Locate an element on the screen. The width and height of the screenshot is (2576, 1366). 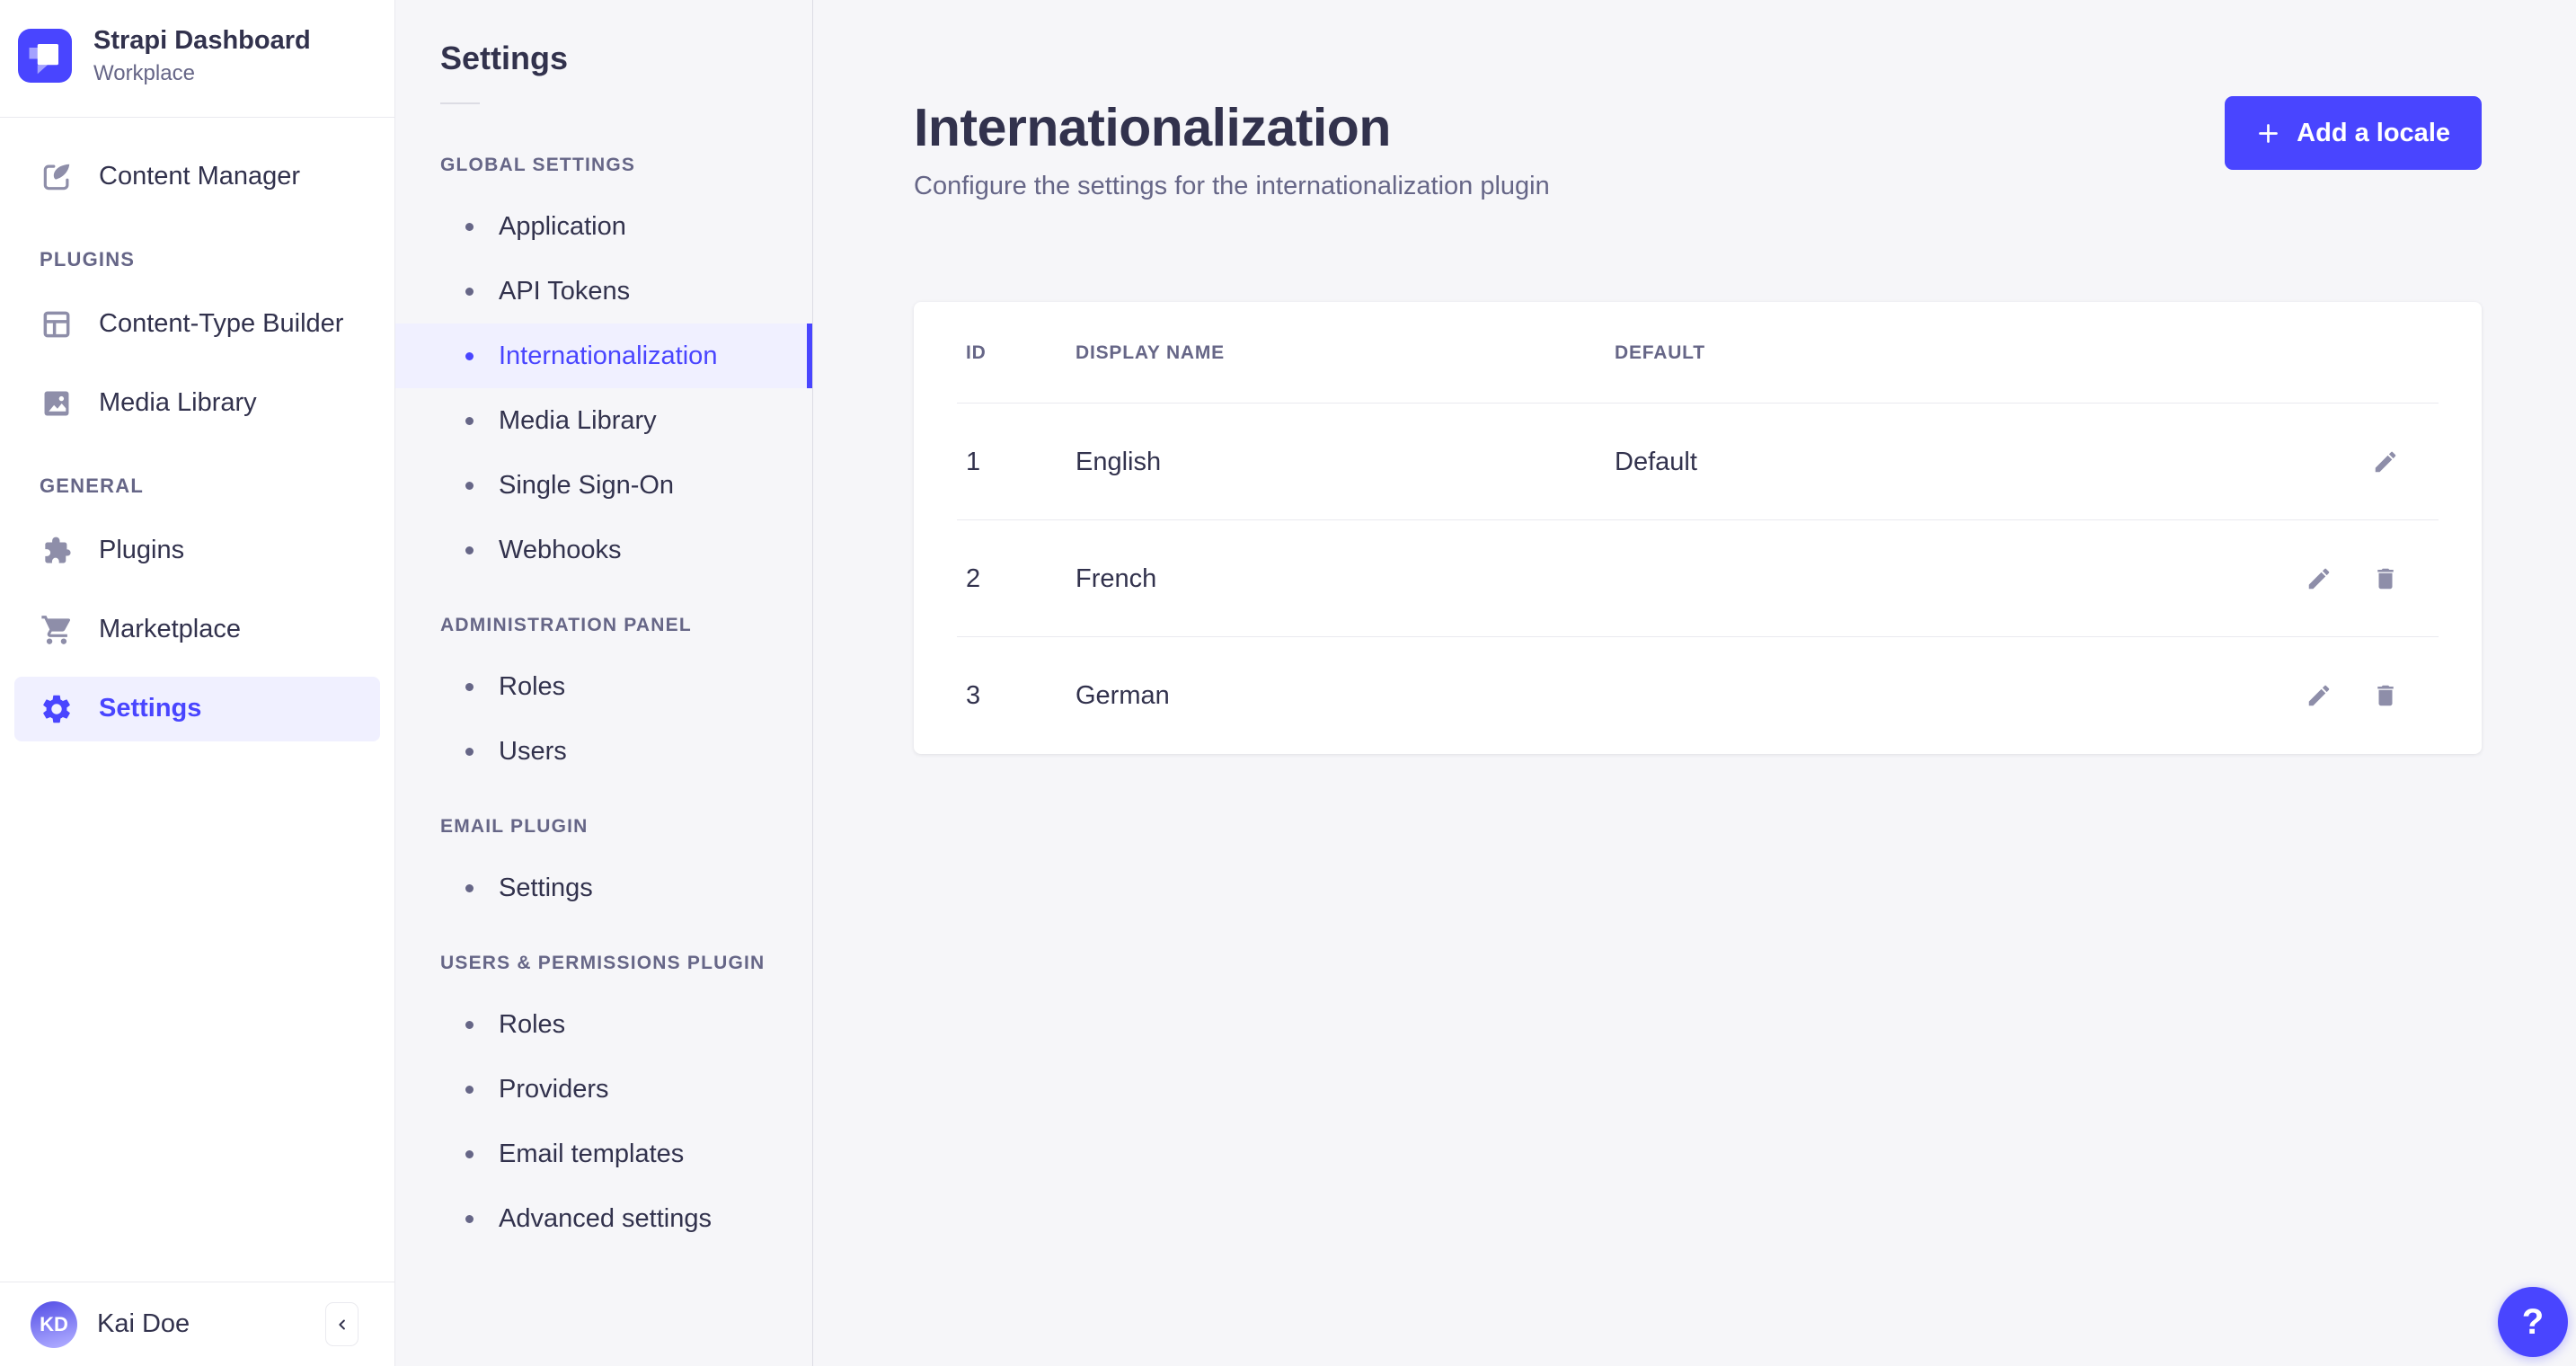
media-library-icon is located at coordinates (57, 403).